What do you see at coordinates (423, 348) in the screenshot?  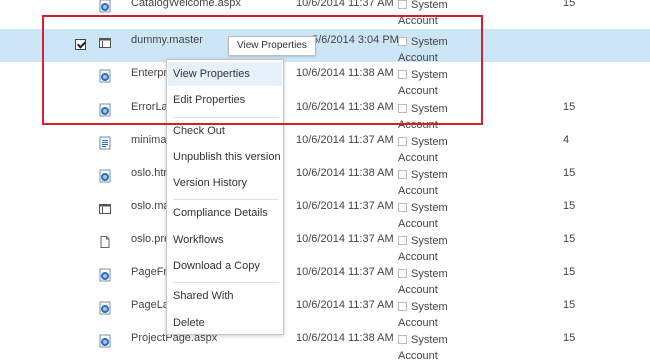 I see `modified-by: System Account` at bounding box center [423, 348].